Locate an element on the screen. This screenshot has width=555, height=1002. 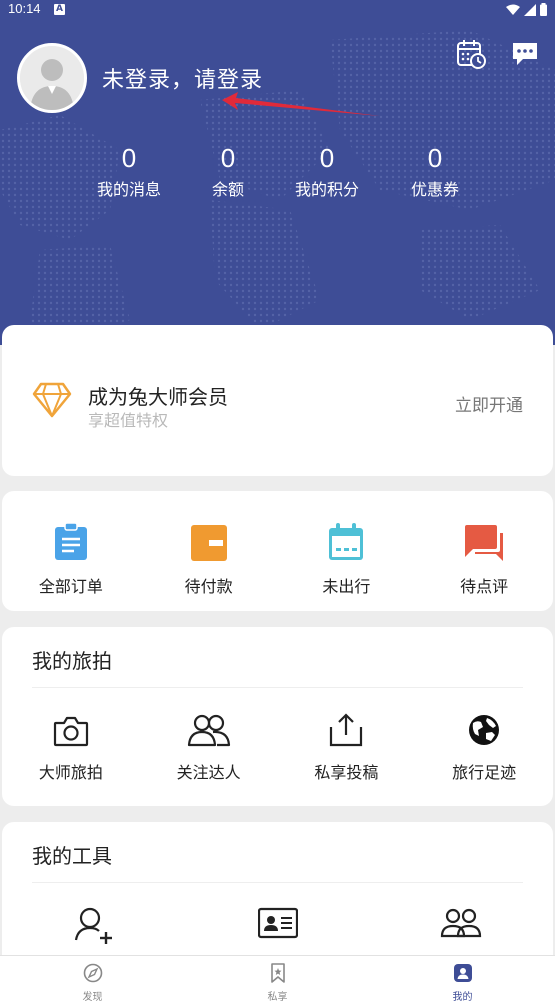
pending-review-button: 待点评 is located at coordinates (484, 557).